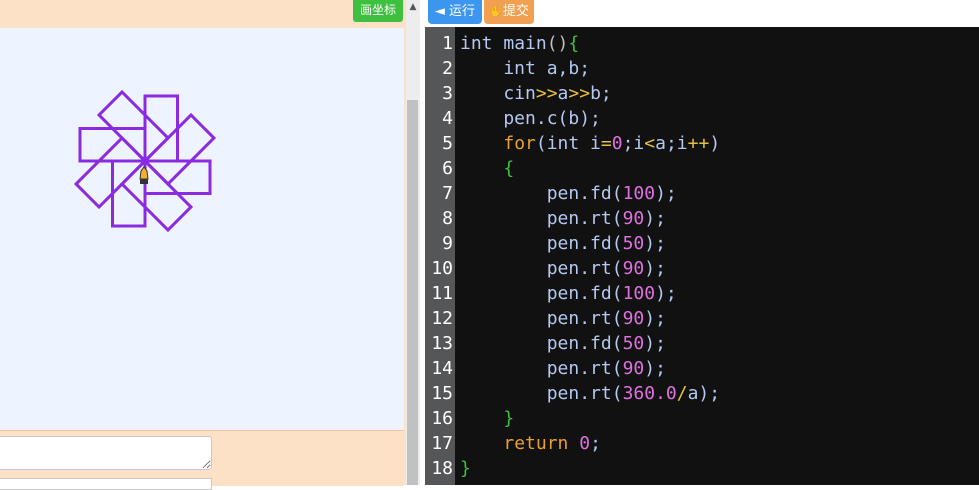  Describe the element at coordinates (203, 14) in the screenshot. I see `turtle-panel-header` at that location.